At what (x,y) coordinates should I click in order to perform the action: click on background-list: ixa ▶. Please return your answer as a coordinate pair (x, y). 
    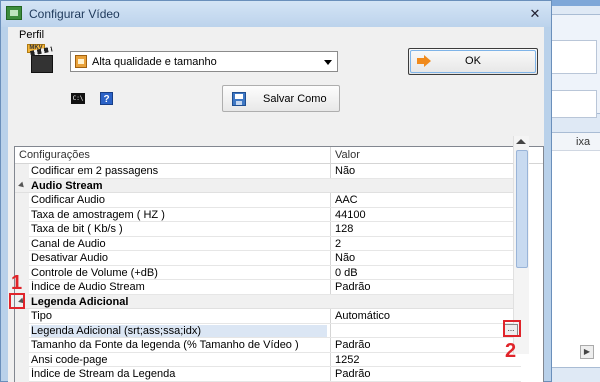
    Looking at the image, I should click on (572, 250).